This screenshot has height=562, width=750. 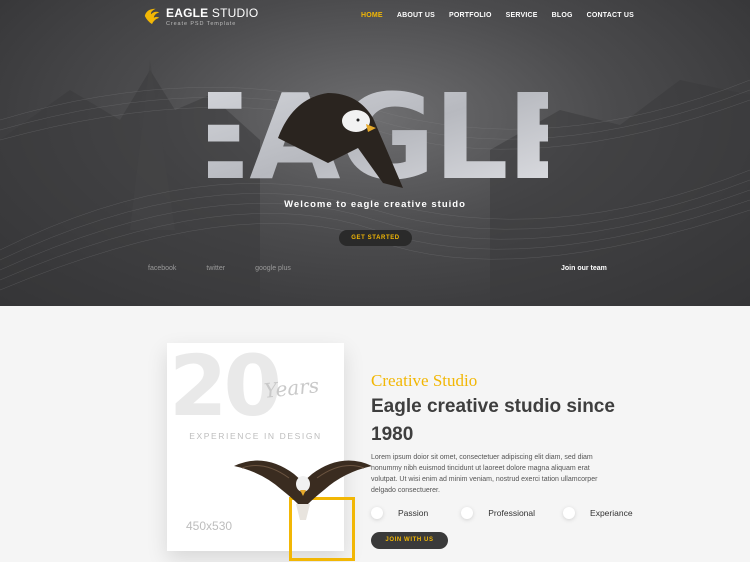 What do you see at coordinates (522, 15) in the screenshot?
I see `nav-service: SERVICE` at bounding box center [522, 15].